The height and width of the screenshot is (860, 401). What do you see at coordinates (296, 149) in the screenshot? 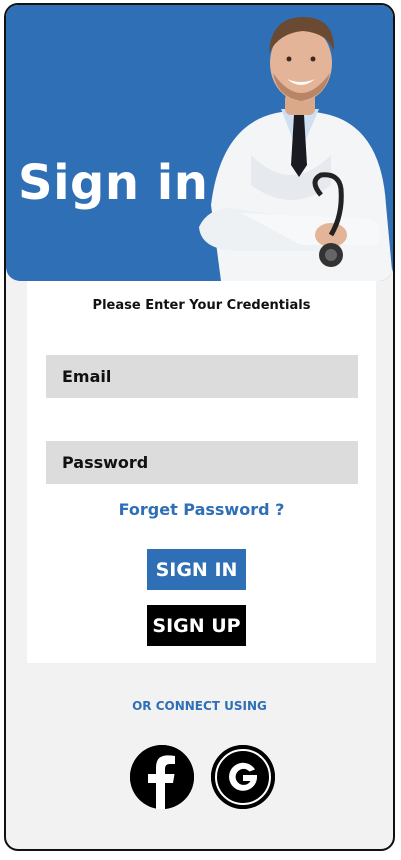
I see `doctor-image` at bounding box center [296, 149].